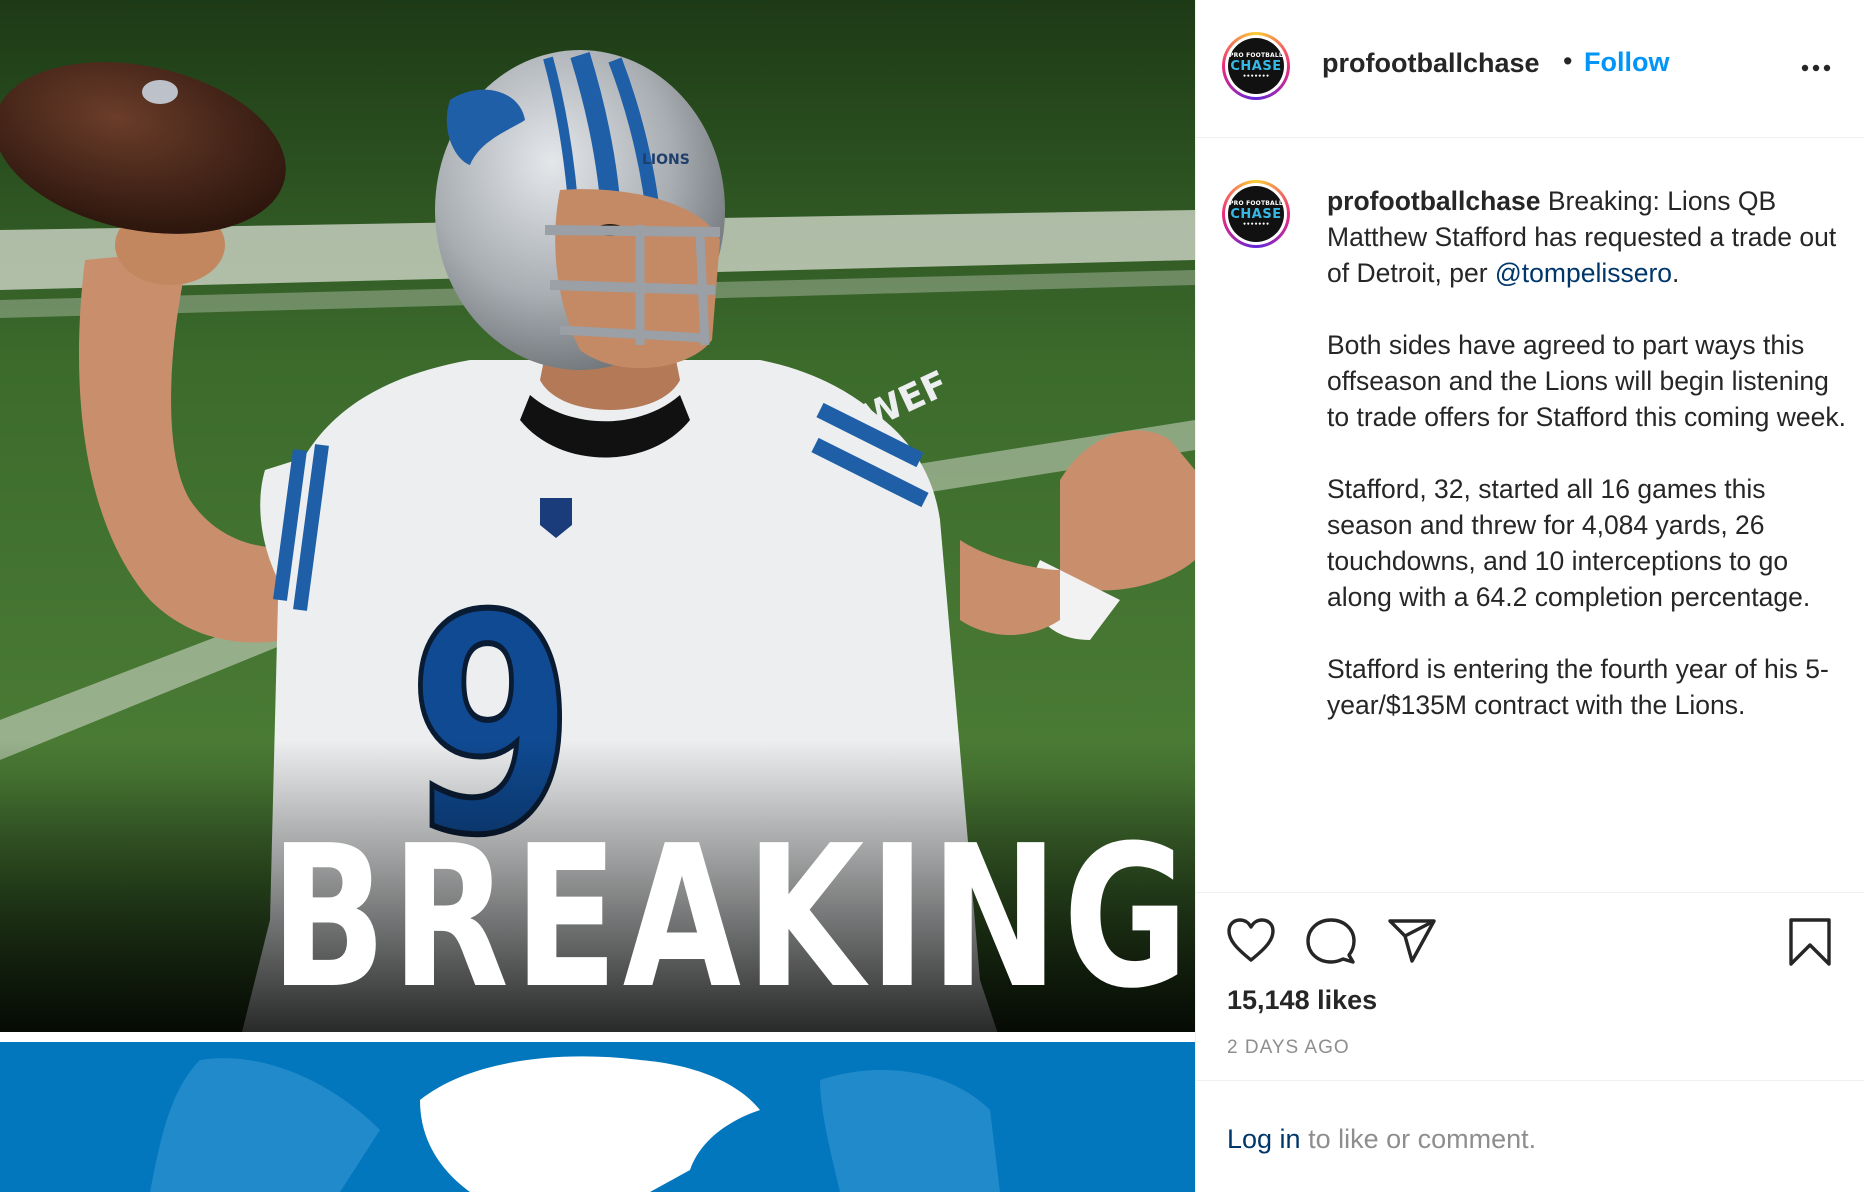 This screenshot has width=1864, height=1192. I want to click on login-prompt: Log in to like or comment., so click(1381, 1139).